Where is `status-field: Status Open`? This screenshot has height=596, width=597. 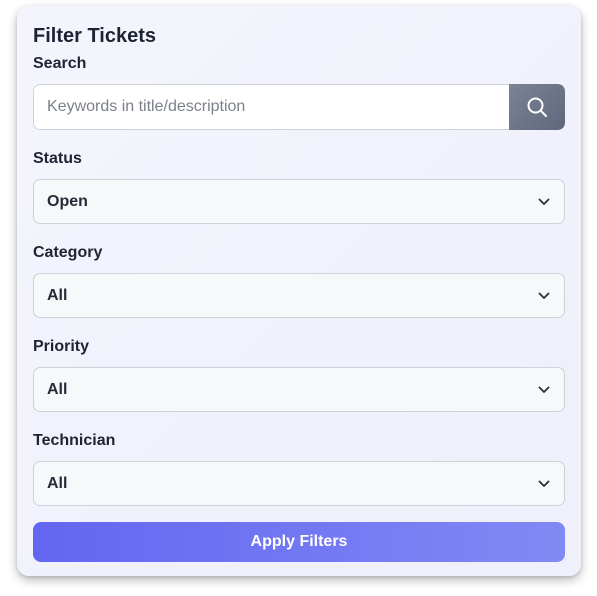
status-field: Status Open is located at coordinates (299, 186).